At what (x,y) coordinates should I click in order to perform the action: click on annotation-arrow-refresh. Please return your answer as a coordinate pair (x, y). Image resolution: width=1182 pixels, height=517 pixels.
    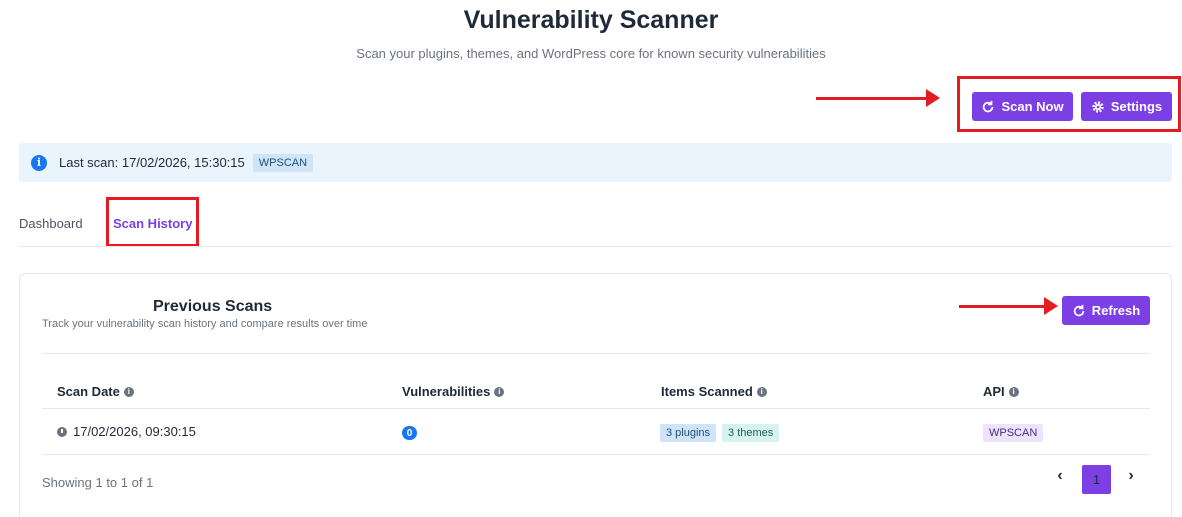
    Looking at the image, I should click on (1008, 306).